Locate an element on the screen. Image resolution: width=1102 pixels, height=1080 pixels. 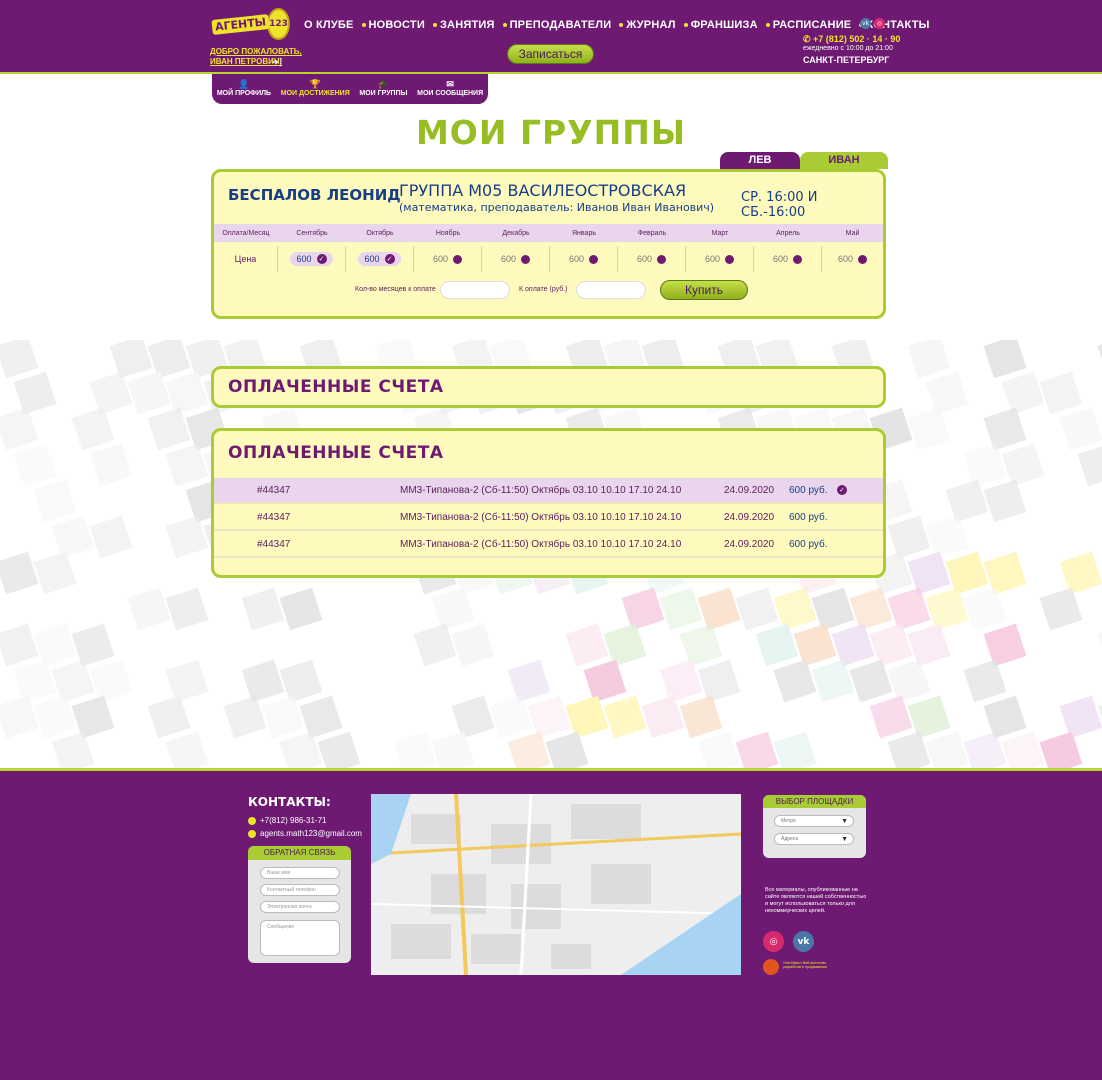
month-header-cell: Оплата/Месяц is located at coordinates (246, 233).